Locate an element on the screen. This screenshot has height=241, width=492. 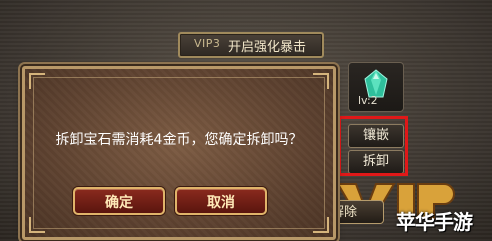
watermark: 苹华手游 is located at coordinates (434, 222).